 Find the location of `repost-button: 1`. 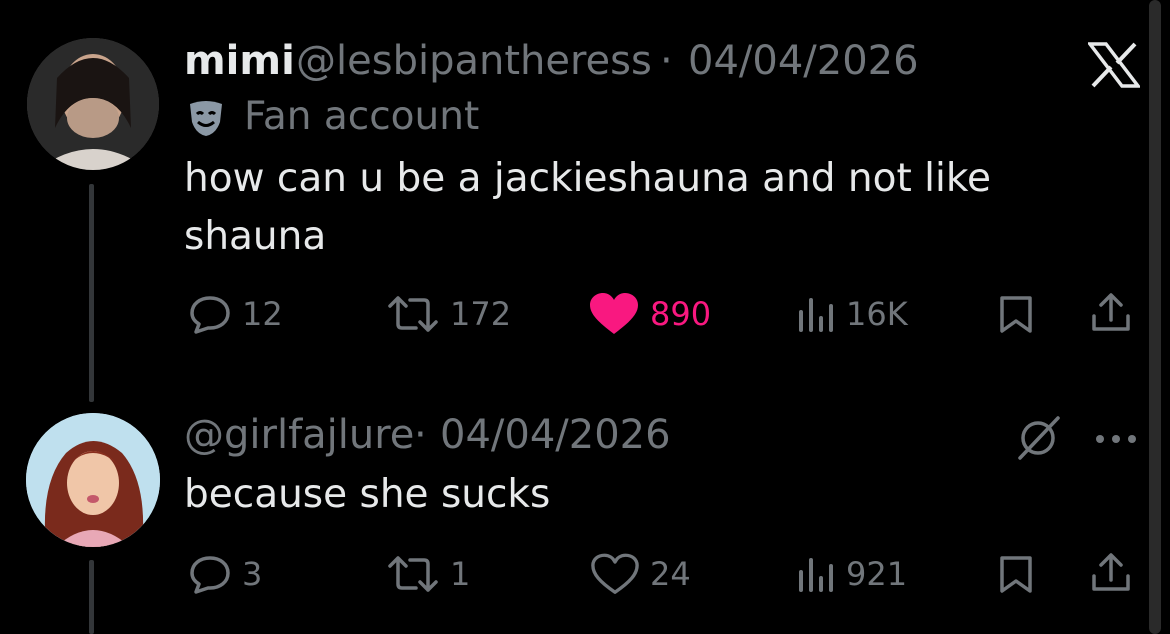

repost-button: 1 is located at coordinates (428, 574).